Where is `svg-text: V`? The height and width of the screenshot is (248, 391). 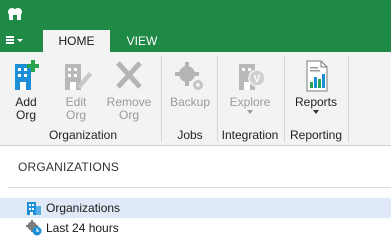
svg-text: V is located at coordinates (257, 79).